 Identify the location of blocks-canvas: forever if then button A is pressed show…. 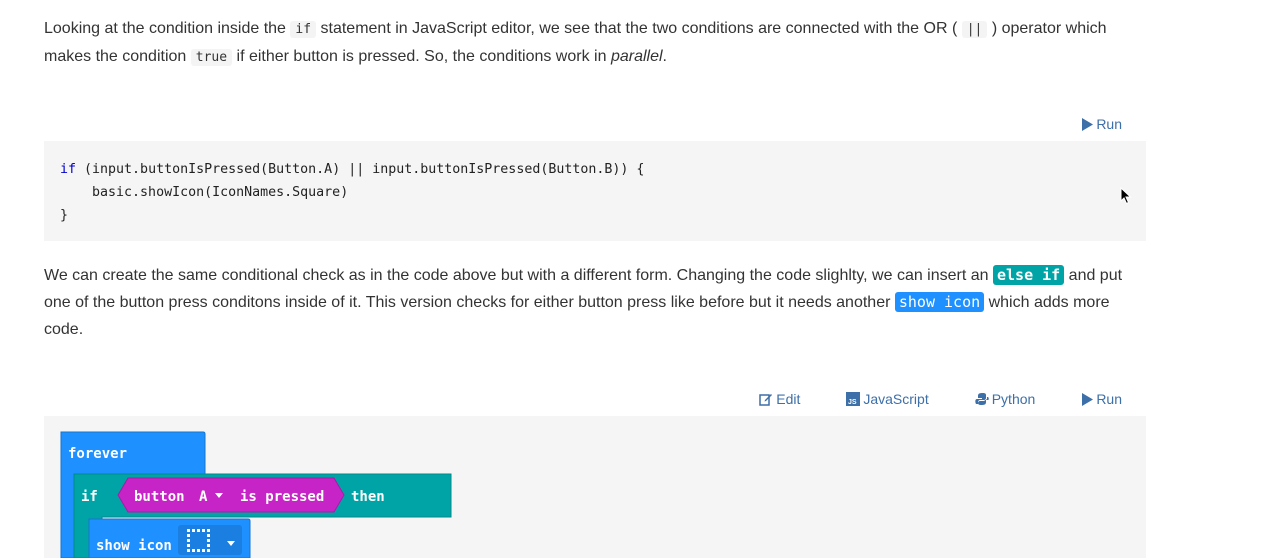
(256, 494).